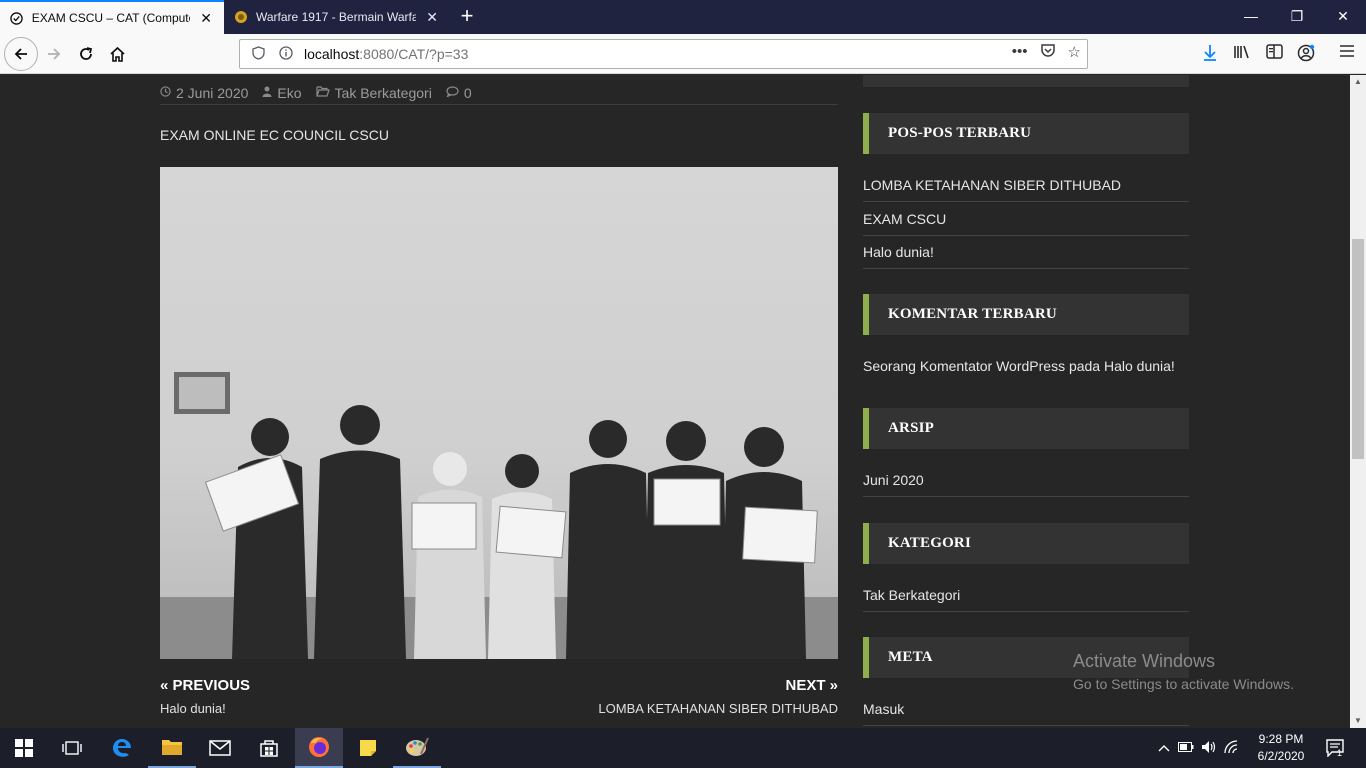  I want to click on archives-heading: ARSIP, so click(1026, 428).